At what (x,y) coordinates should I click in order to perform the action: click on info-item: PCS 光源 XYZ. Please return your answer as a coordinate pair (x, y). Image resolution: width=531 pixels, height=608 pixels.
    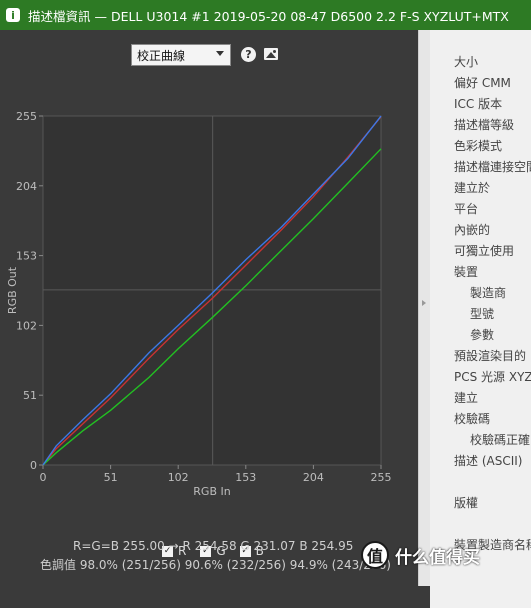
    Looking at the image, I should click on (480, 377).